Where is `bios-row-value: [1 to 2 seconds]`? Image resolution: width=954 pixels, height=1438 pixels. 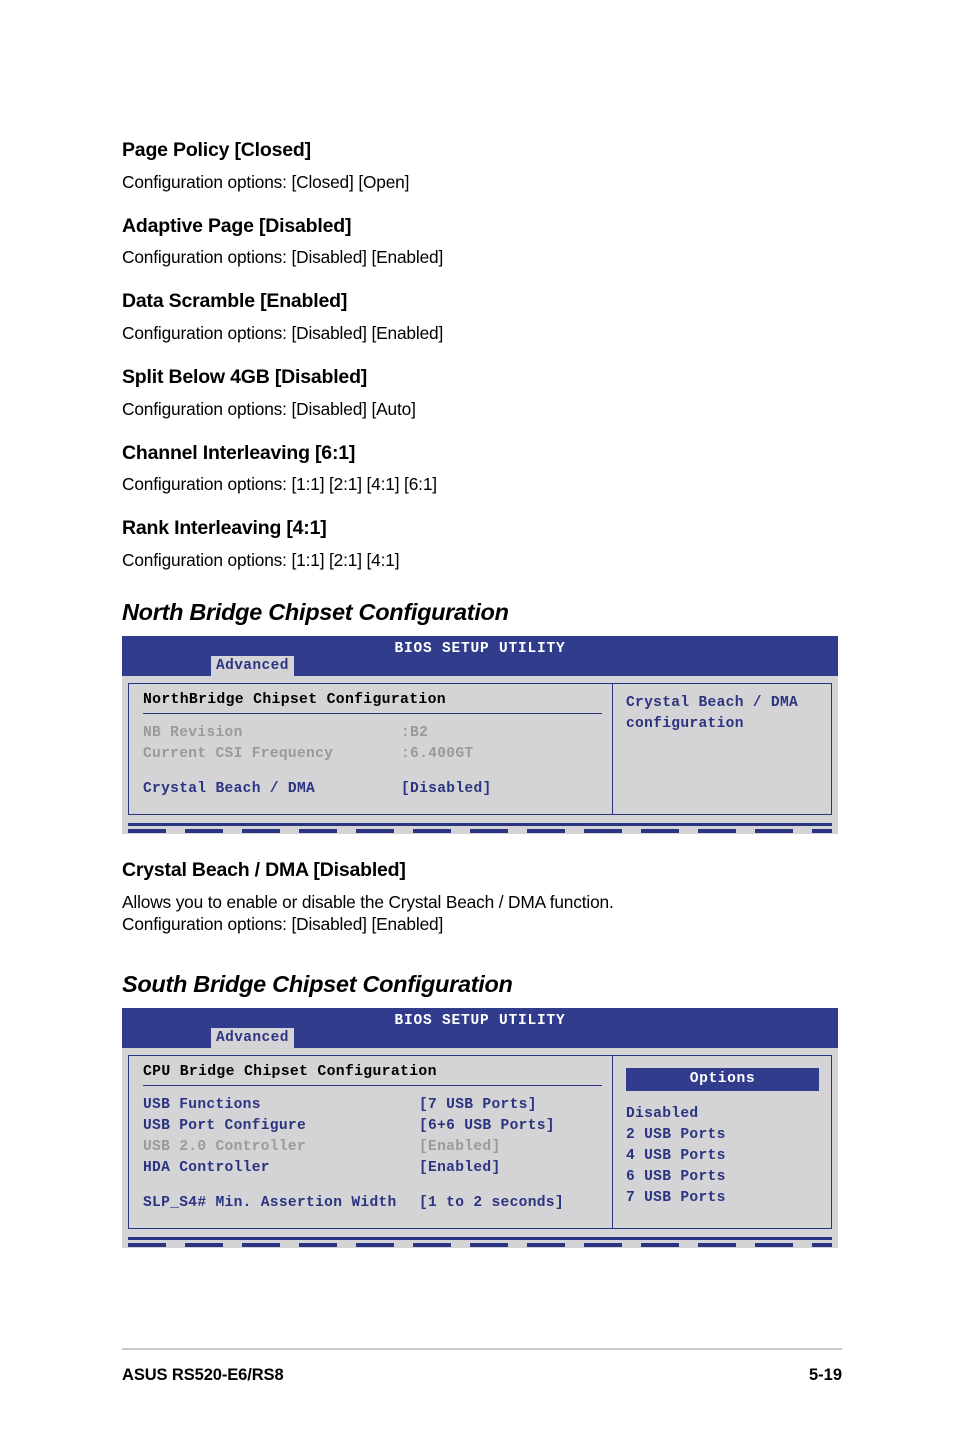
bios-row-value: [1 to 2 seconds] is located at coordinates (491, 1203).